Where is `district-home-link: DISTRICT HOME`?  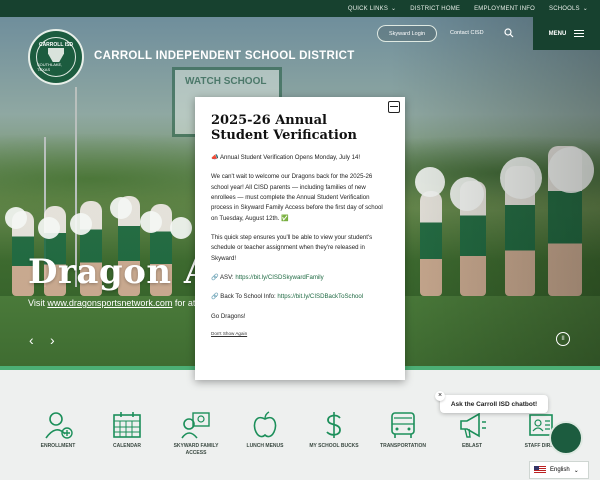 district-home-link: DISTRICT HOME is located at coordinates (435, 9).